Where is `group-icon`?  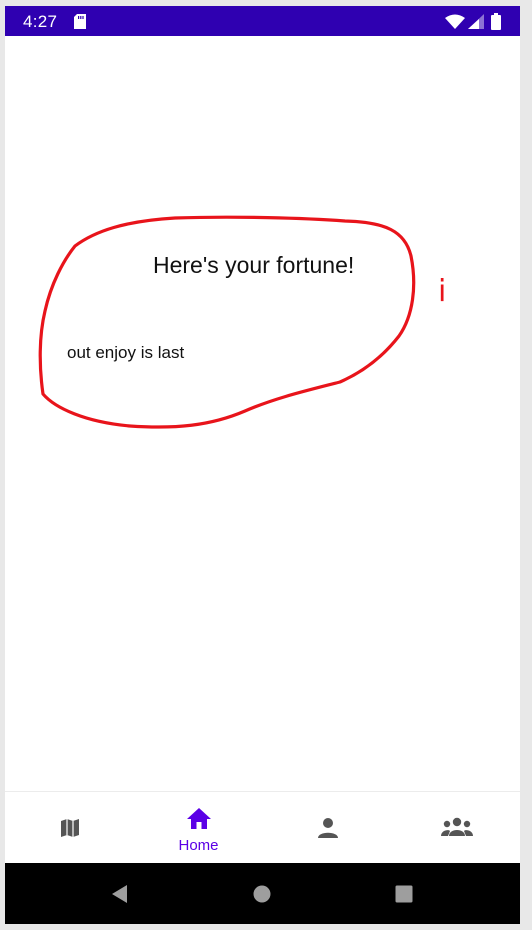 group-icon is located at coordinates (456, 826).